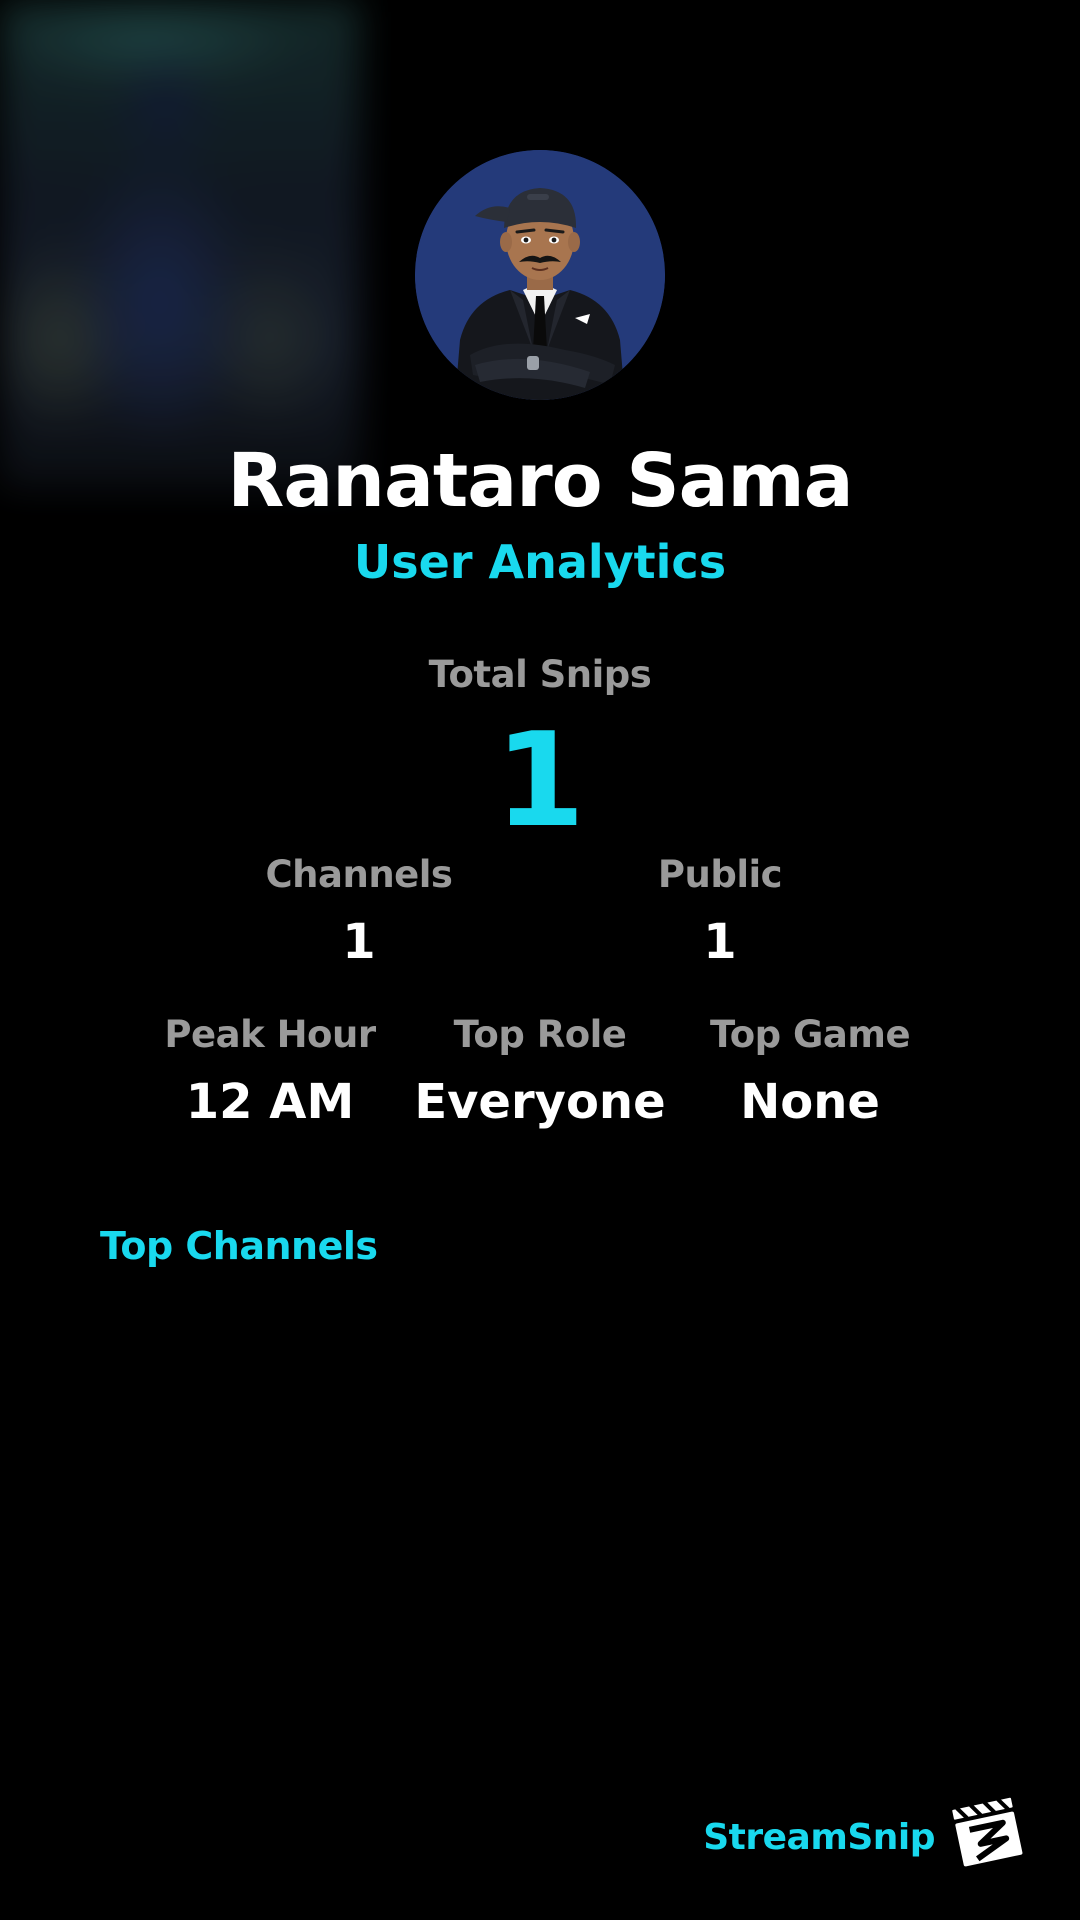  I want to click on total-snips-value: 1, so click(540, 780).